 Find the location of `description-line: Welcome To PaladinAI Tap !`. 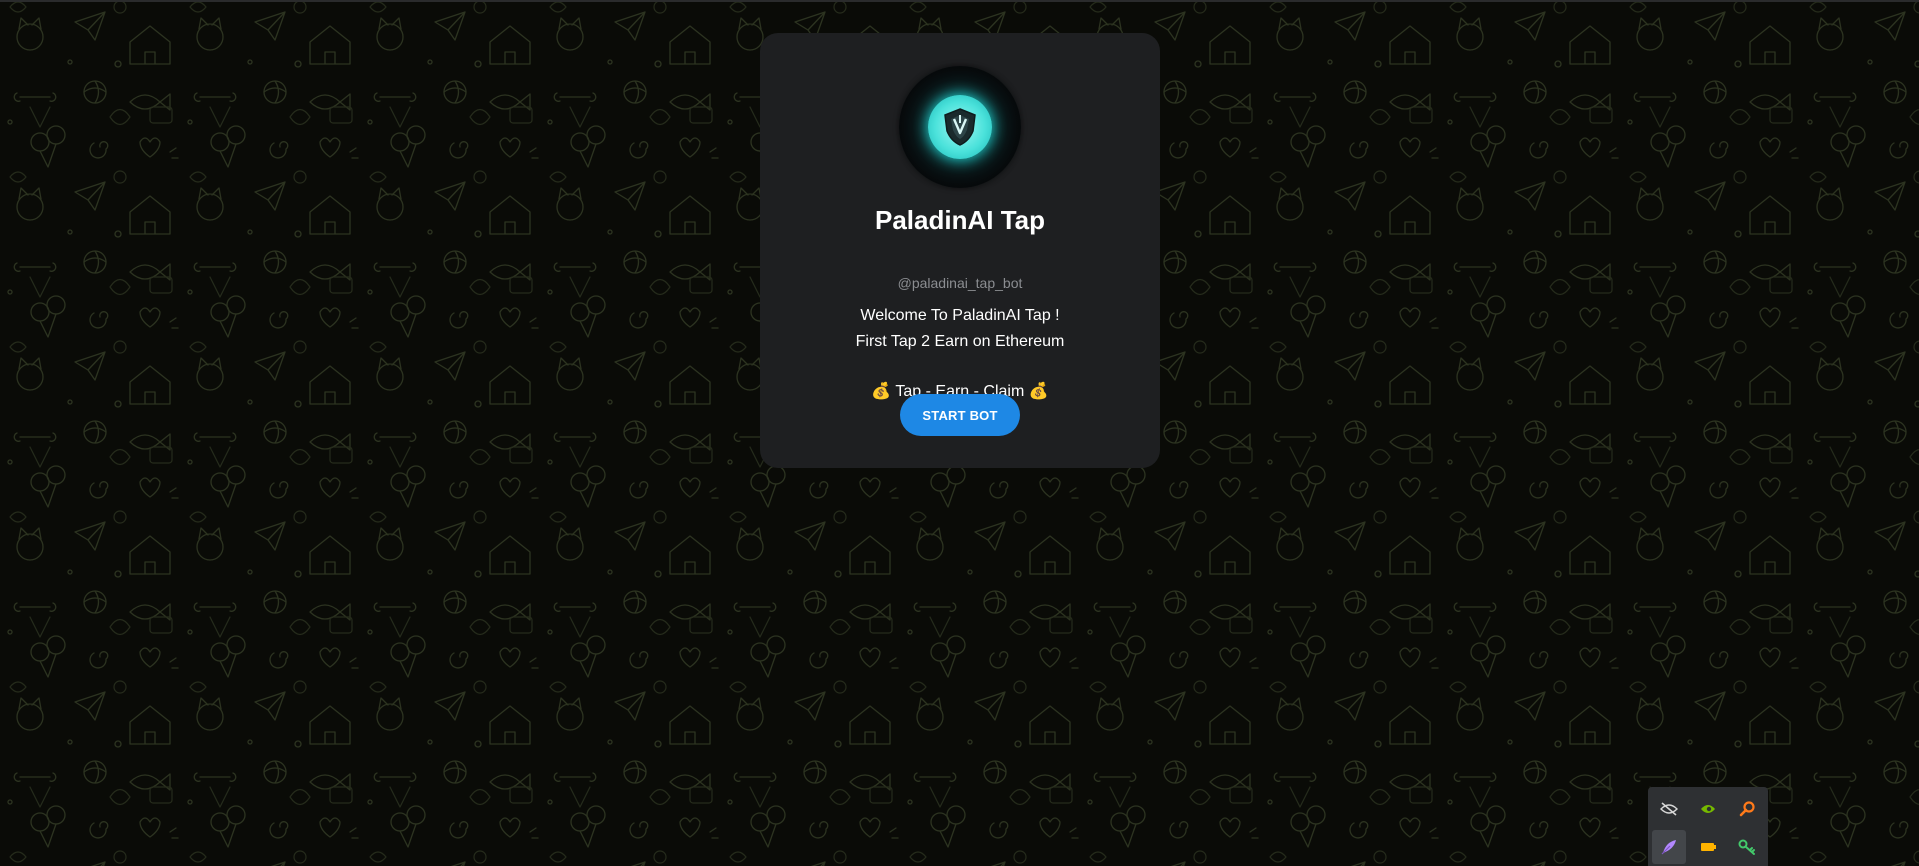

description-line: Welcome To PaladinAI Tap ! is located at coordinates (960, 315).